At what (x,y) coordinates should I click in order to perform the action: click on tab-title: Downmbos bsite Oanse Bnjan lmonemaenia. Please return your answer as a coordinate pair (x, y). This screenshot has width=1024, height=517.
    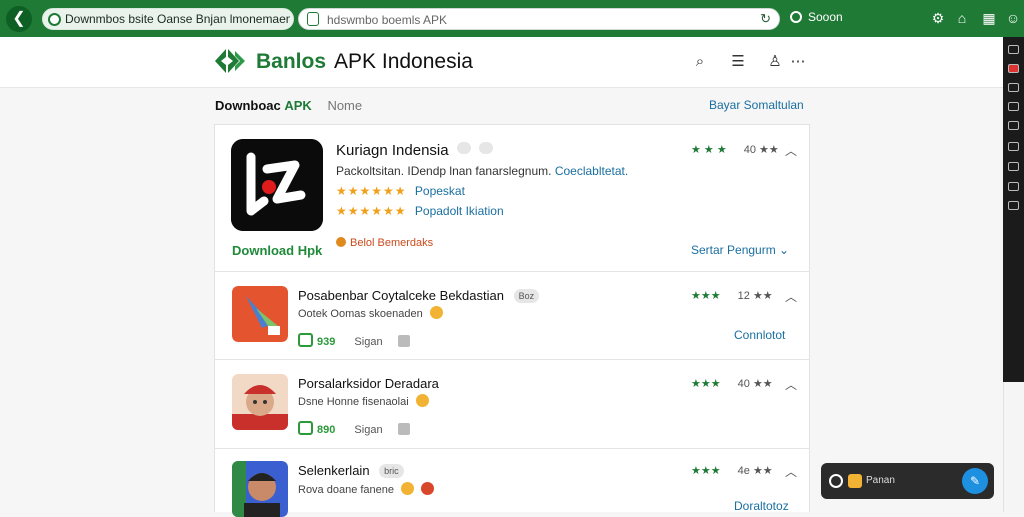
    Looking at the image, I should click on (177, 19).